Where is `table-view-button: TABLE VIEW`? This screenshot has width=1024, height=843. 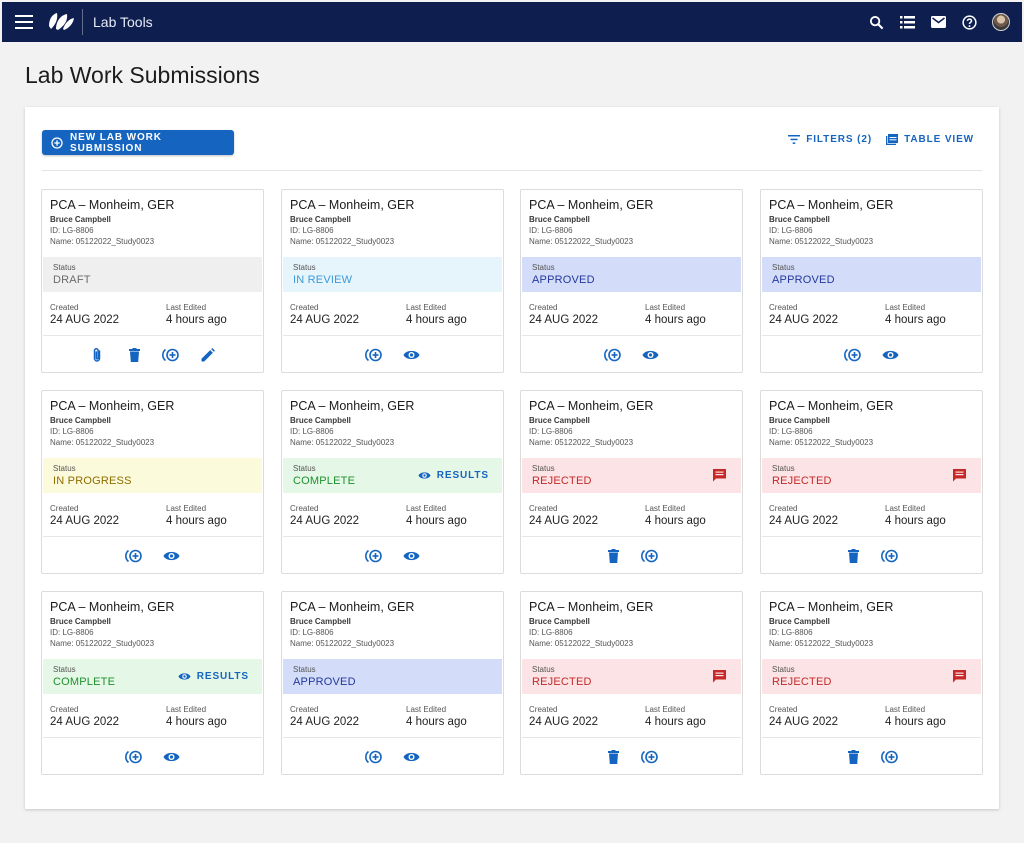 table-view-button: TABLE VIEW is located at coordinates (930, 139).